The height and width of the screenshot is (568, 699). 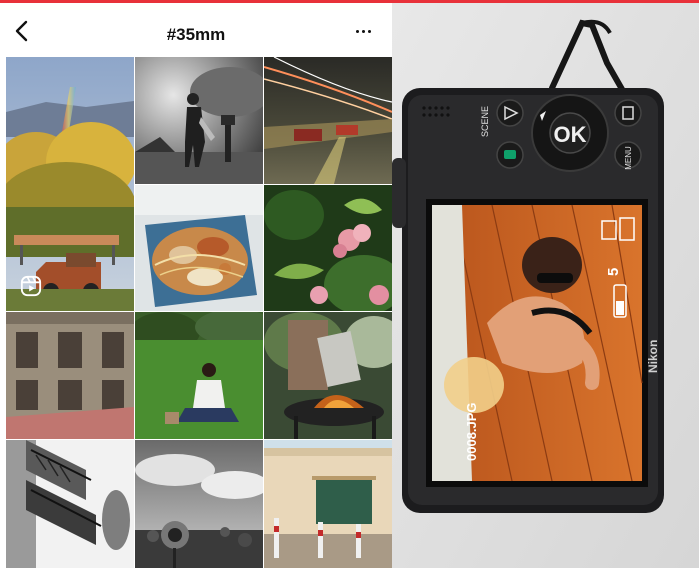 I want to click on camera-brand: Nikon, so click(x=653, y=356).